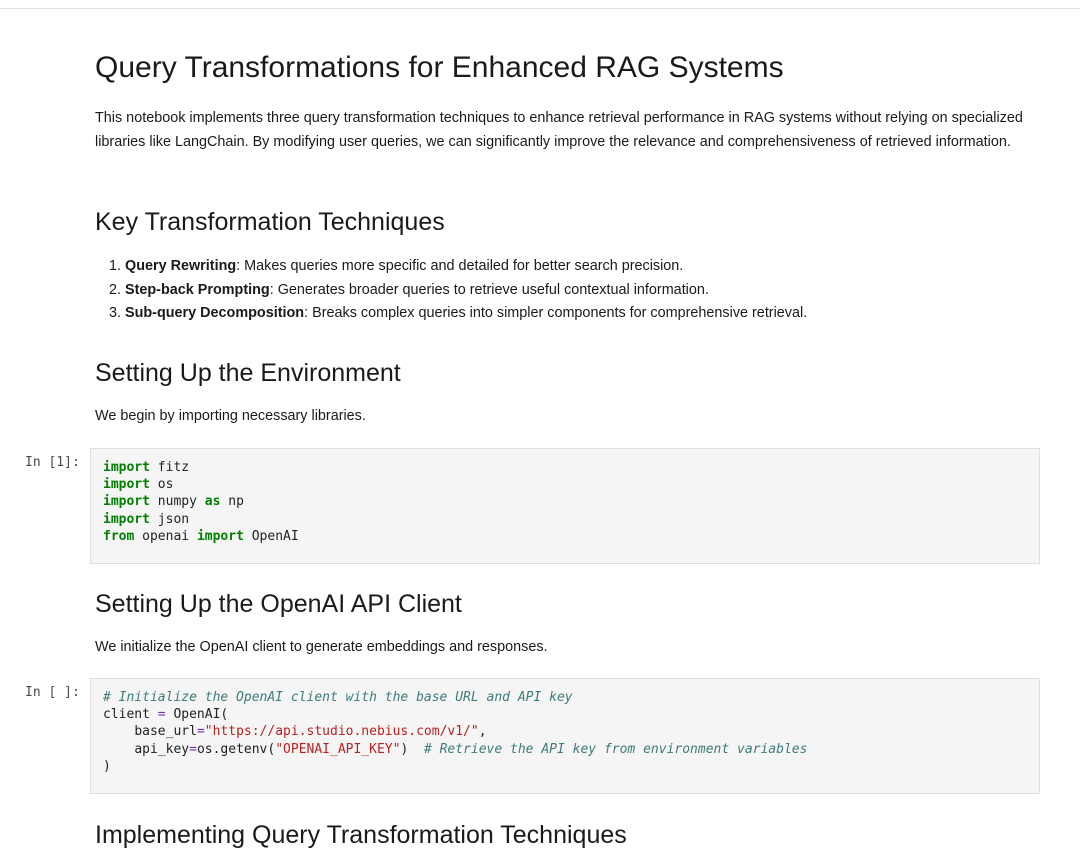 The image size is (1080, 850). Describe the element at coordinates (271, 536) in the screenshot. I see `code-text: OpenAI` at that location.